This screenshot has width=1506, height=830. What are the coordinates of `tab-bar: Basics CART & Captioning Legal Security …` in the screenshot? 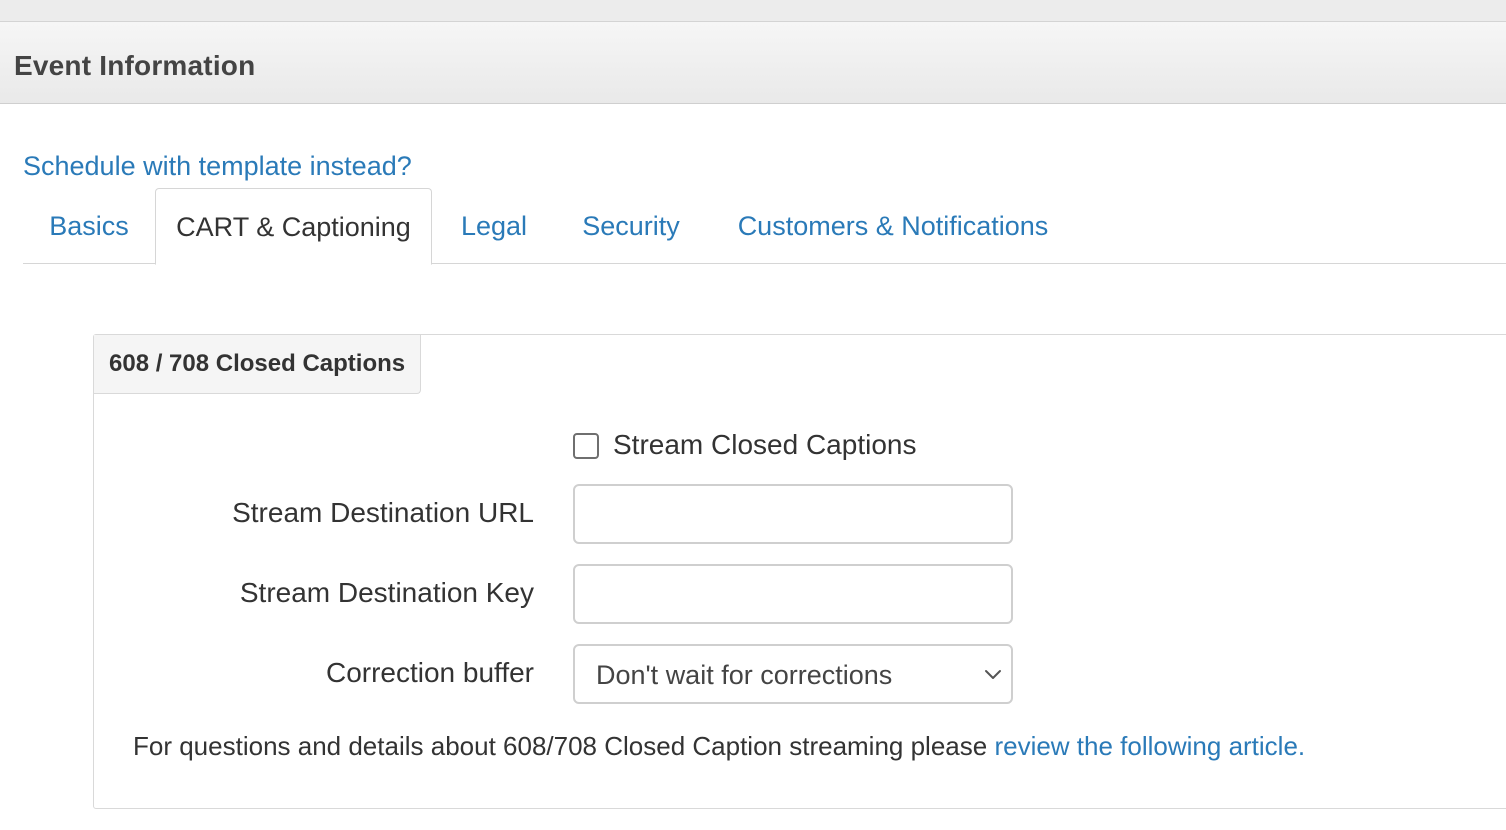 It's located at (764, 226).